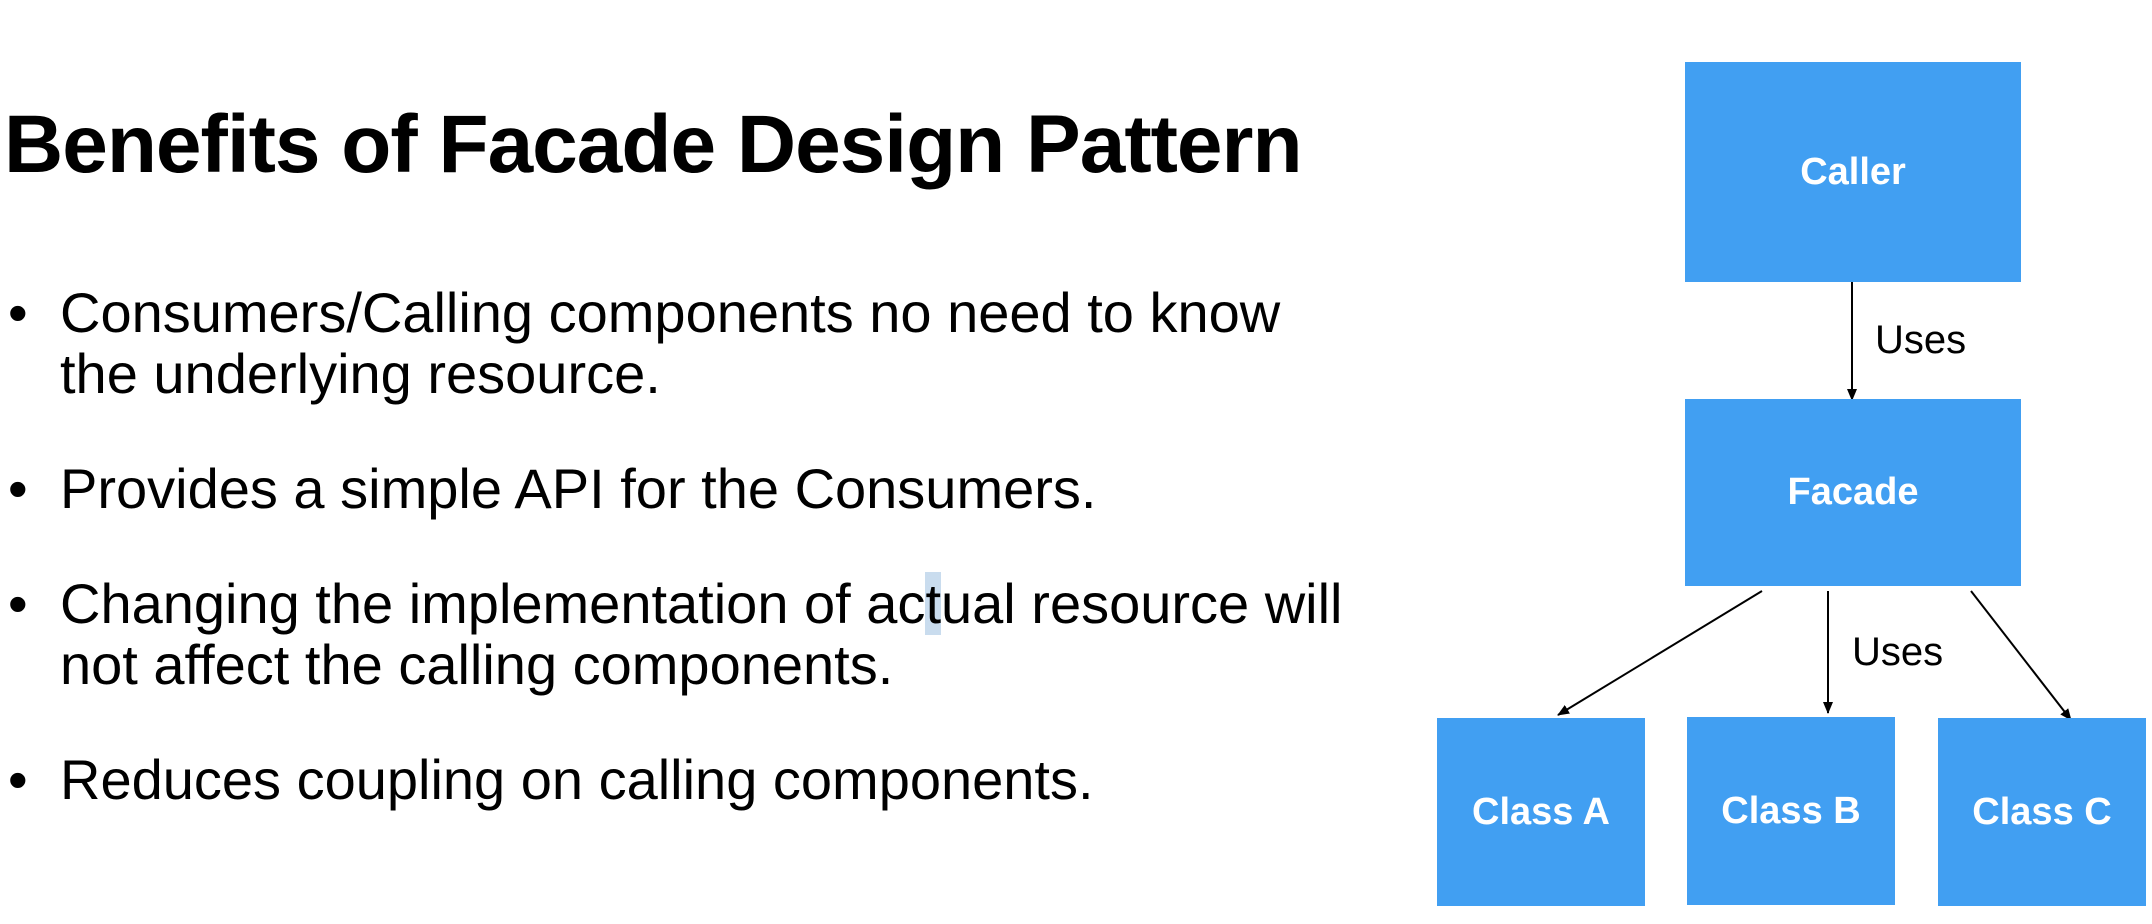 The height and width of the screenshot is (924, 2152). Describe the element at coordinates (1853, 492) in the screenshot. I see `facade-node: Facade` at that location.